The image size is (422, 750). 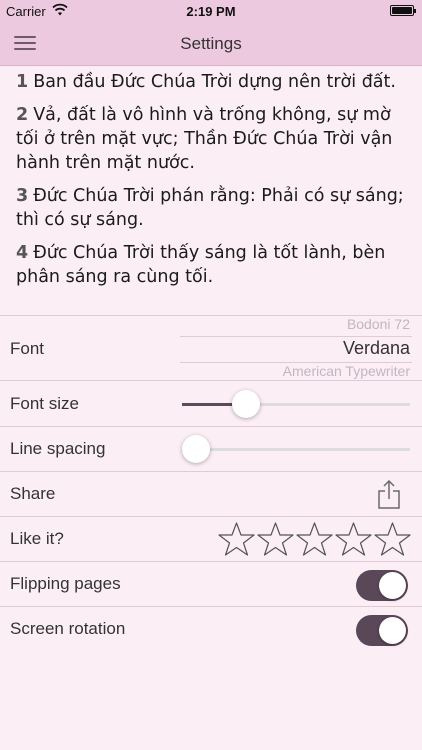 I want to click on screen-rotation-toggle, so click(x=382, y=630).